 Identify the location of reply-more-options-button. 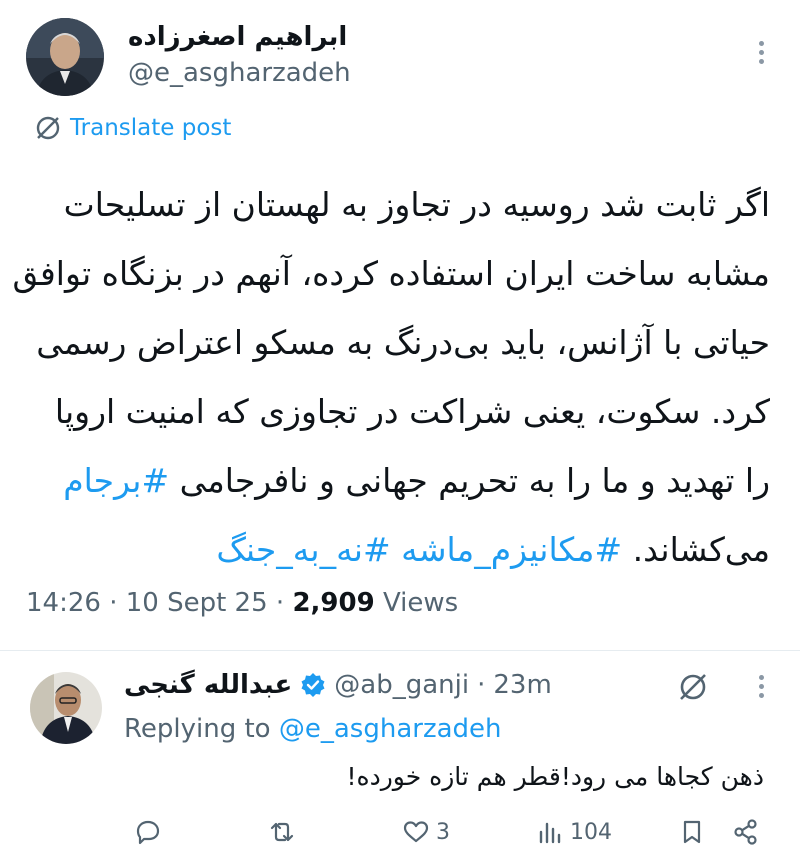
(762, 687).